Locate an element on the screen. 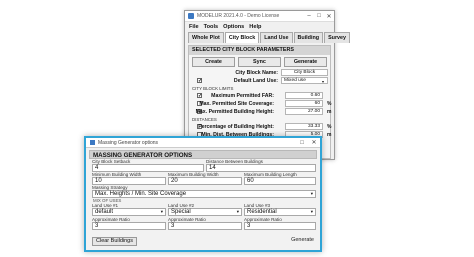  land-use-2-select: Special ▾ is located at coordinates (205, 212).